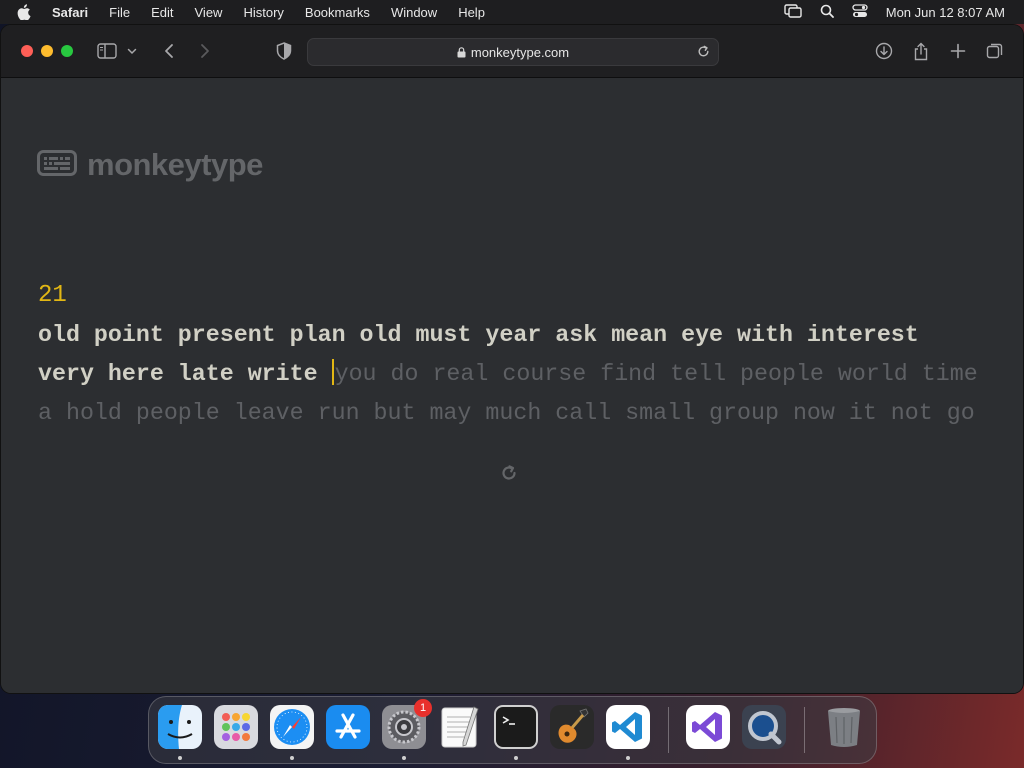 The width and height of the screenshot is (1024, 768). I want to click on quicktime-icon, so click(764, 727).